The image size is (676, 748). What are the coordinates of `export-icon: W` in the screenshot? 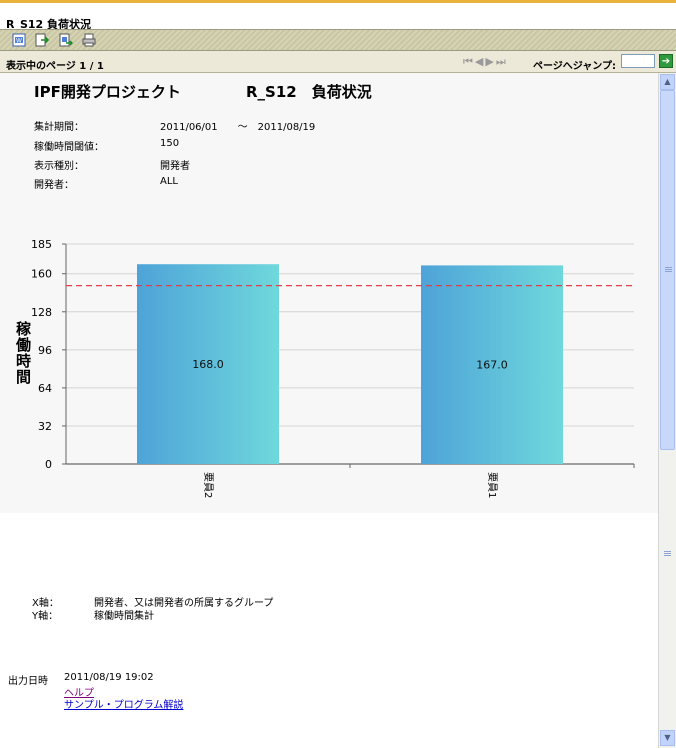 It's located at (19, 40).